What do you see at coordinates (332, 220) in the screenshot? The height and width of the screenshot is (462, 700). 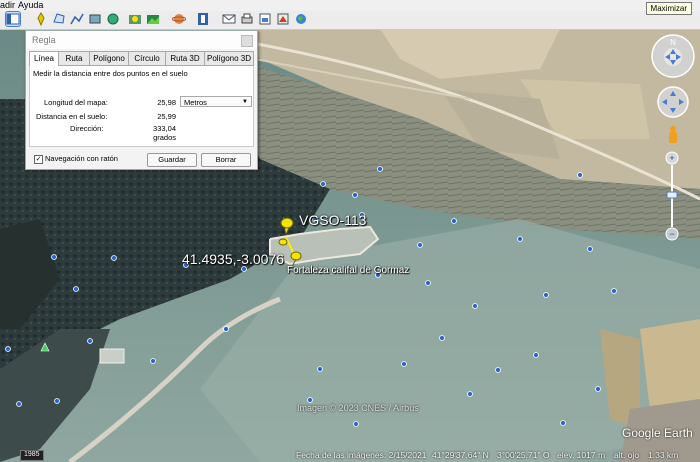 I see `placemark-vgso-label: VGSO-113` at bounding box center [332, 220].